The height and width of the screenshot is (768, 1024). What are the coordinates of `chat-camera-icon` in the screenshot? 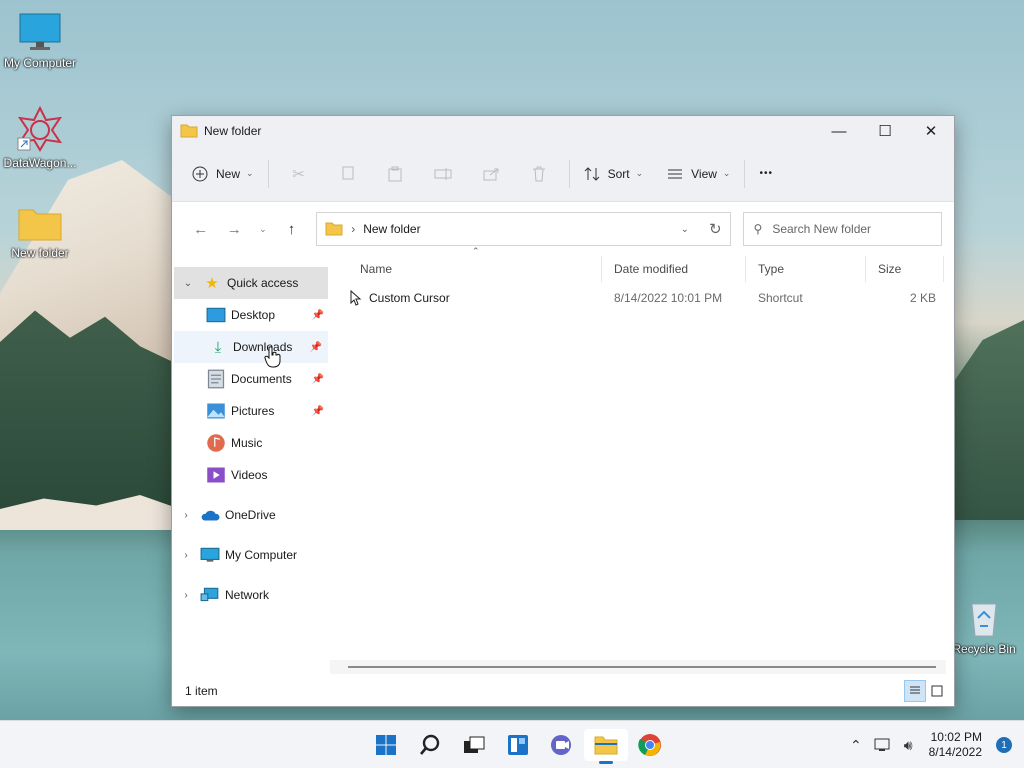 It's located at (561, 745).